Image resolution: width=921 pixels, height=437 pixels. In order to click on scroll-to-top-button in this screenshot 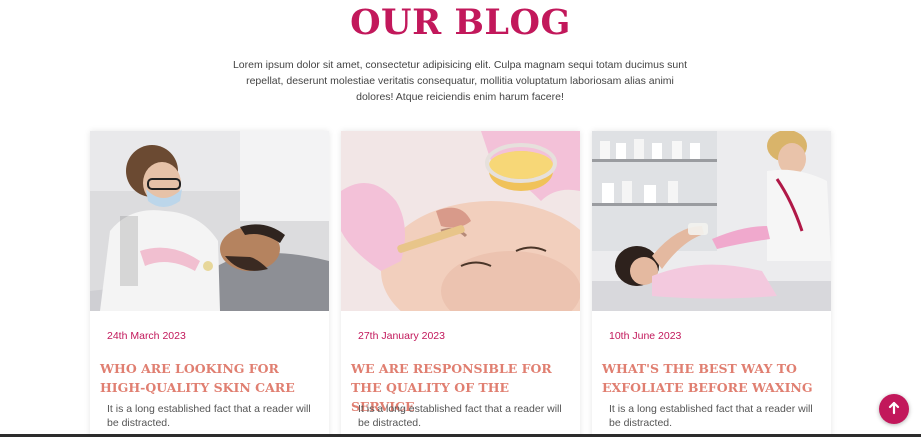, I will do `click(894, 409)`.